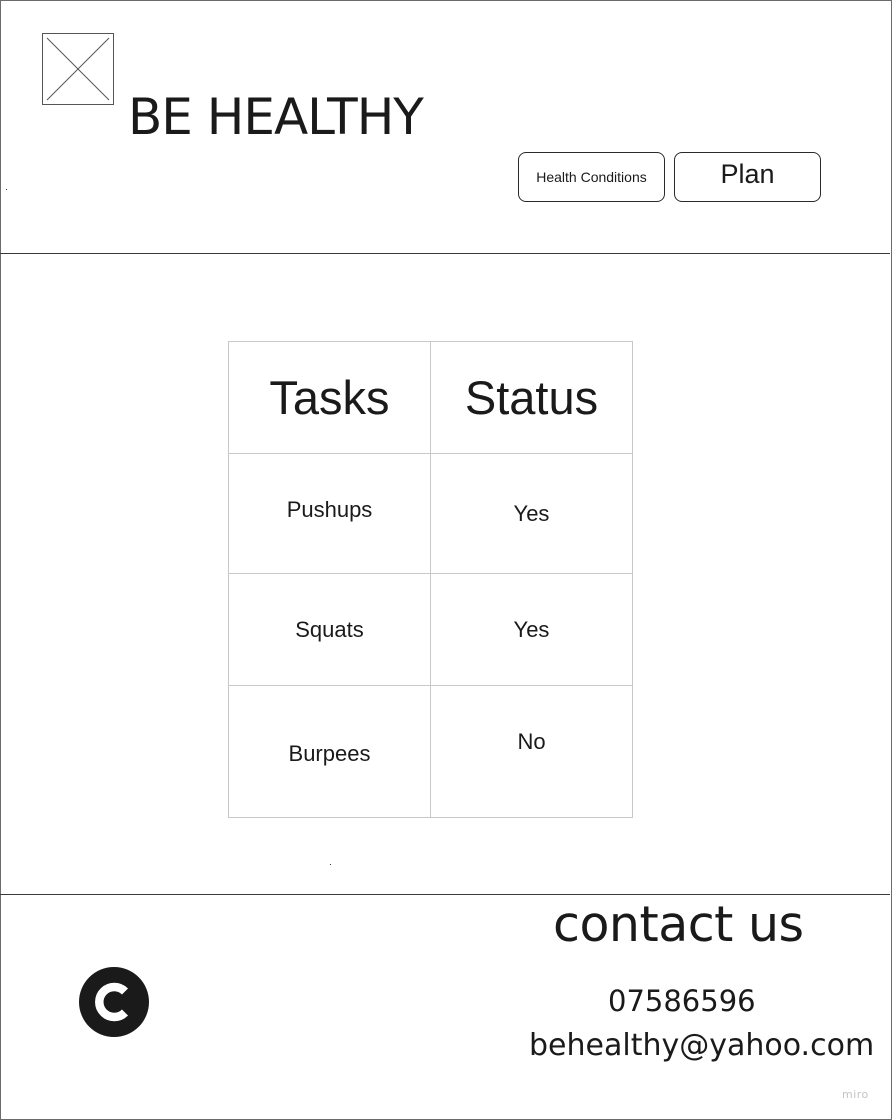 Image resolution: width=892 pixels, height=1120 pixels. I want to click on status-cell: No, so click(531, 751).